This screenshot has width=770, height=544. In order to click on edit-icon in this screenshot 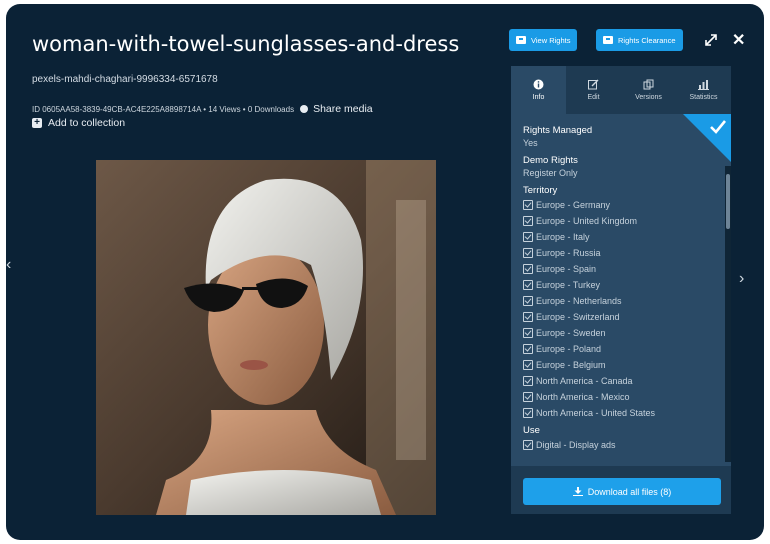, I will do `click(593, 84)`.